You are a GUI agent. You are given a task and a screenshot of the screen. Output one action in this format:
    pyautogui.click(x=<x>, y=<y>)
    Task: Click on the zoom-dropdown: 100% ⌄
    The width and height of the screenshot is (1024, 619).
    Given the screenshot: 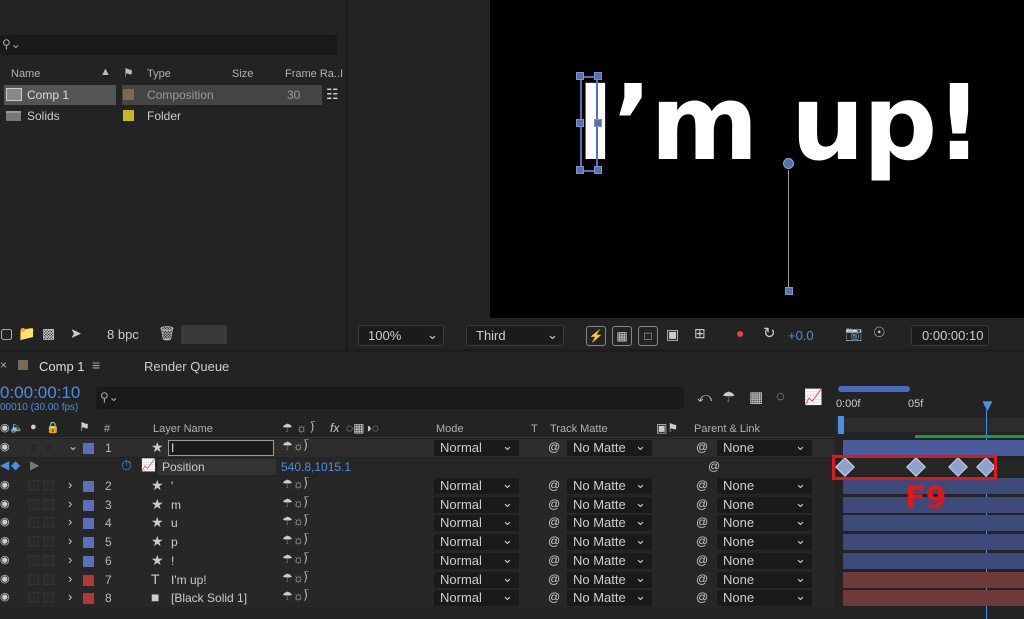 What is the action you would take?
    pyautogui.click(x=401, y=335)
    